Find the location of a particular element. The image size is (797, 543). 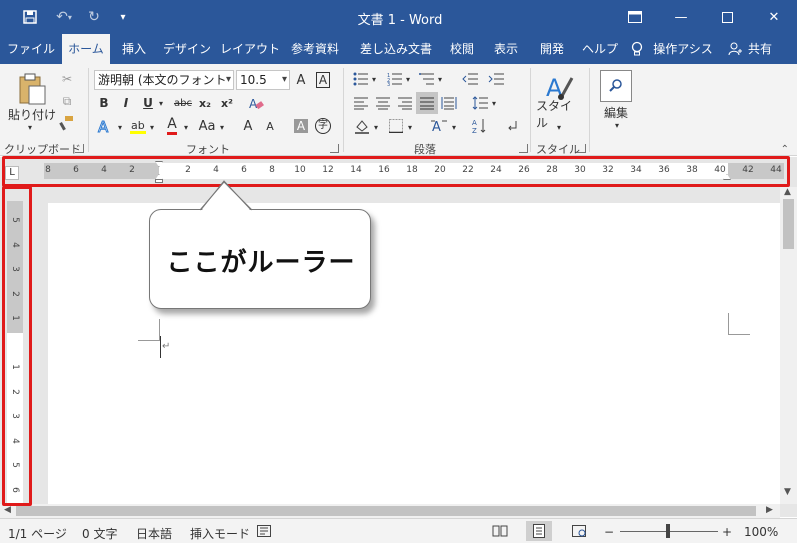

tab-mailings: 差し込み文書 is located at coordinates (396, 49).